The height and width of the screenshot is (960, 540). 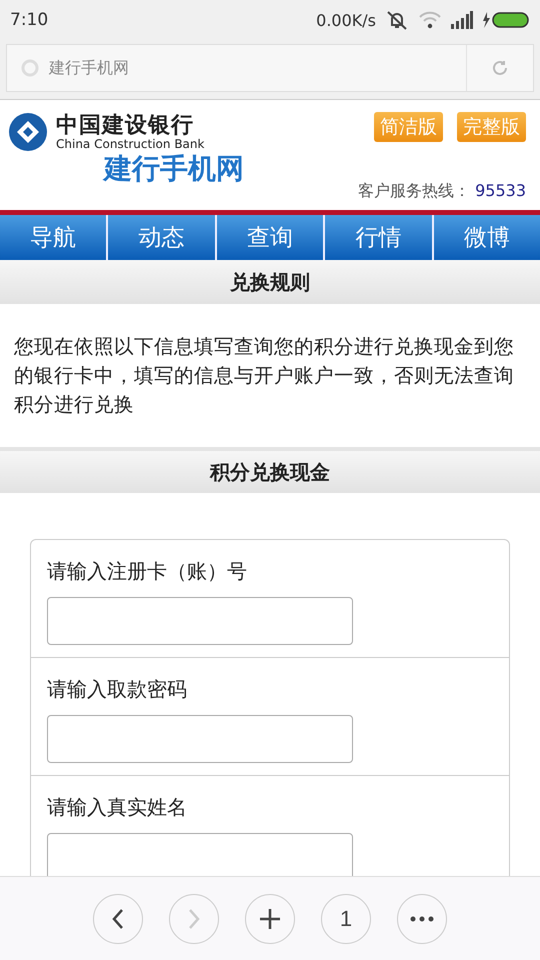 What do you see at coordinates (54, 237) in the screenshot?
I see `nav-tab: 导航` at bounding box center [54, 237].